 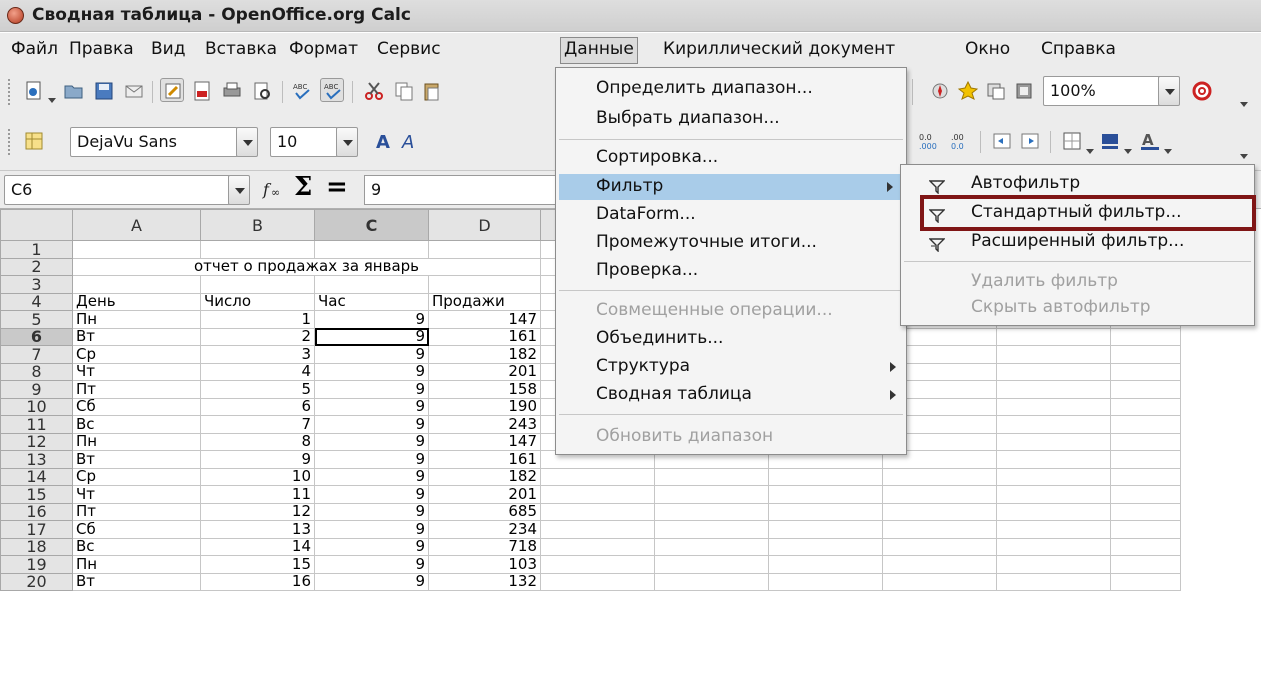 I want to click on sum-icon: Σ, so click(x=303, y=187).